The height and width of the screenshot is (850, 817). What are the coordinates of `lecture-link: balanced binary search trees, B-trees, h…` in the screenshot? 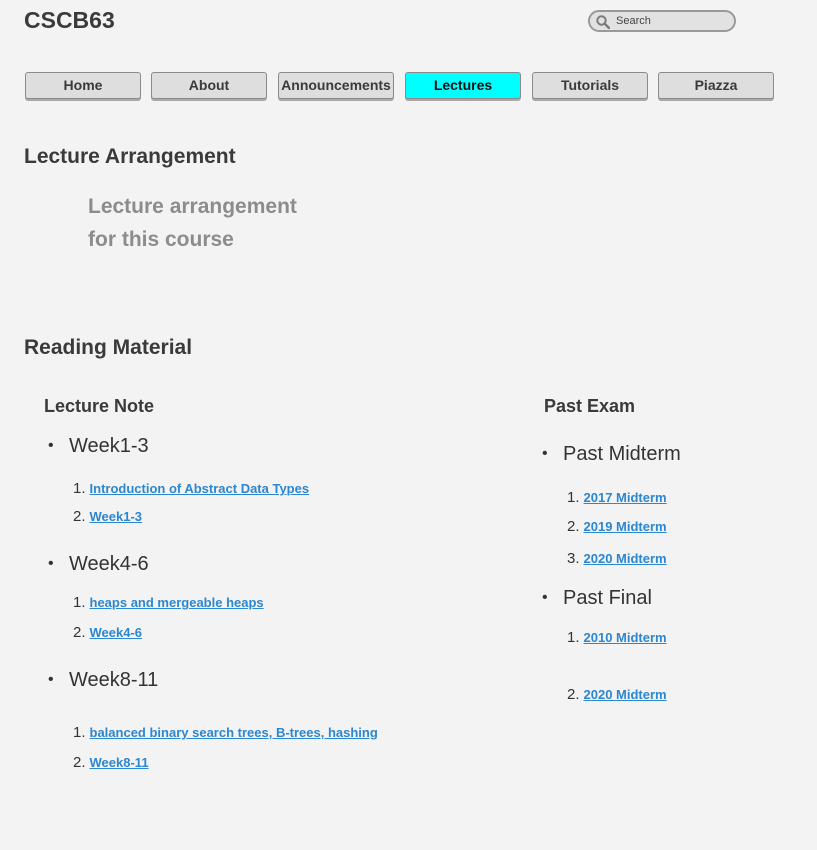 It's located at (234, 732).